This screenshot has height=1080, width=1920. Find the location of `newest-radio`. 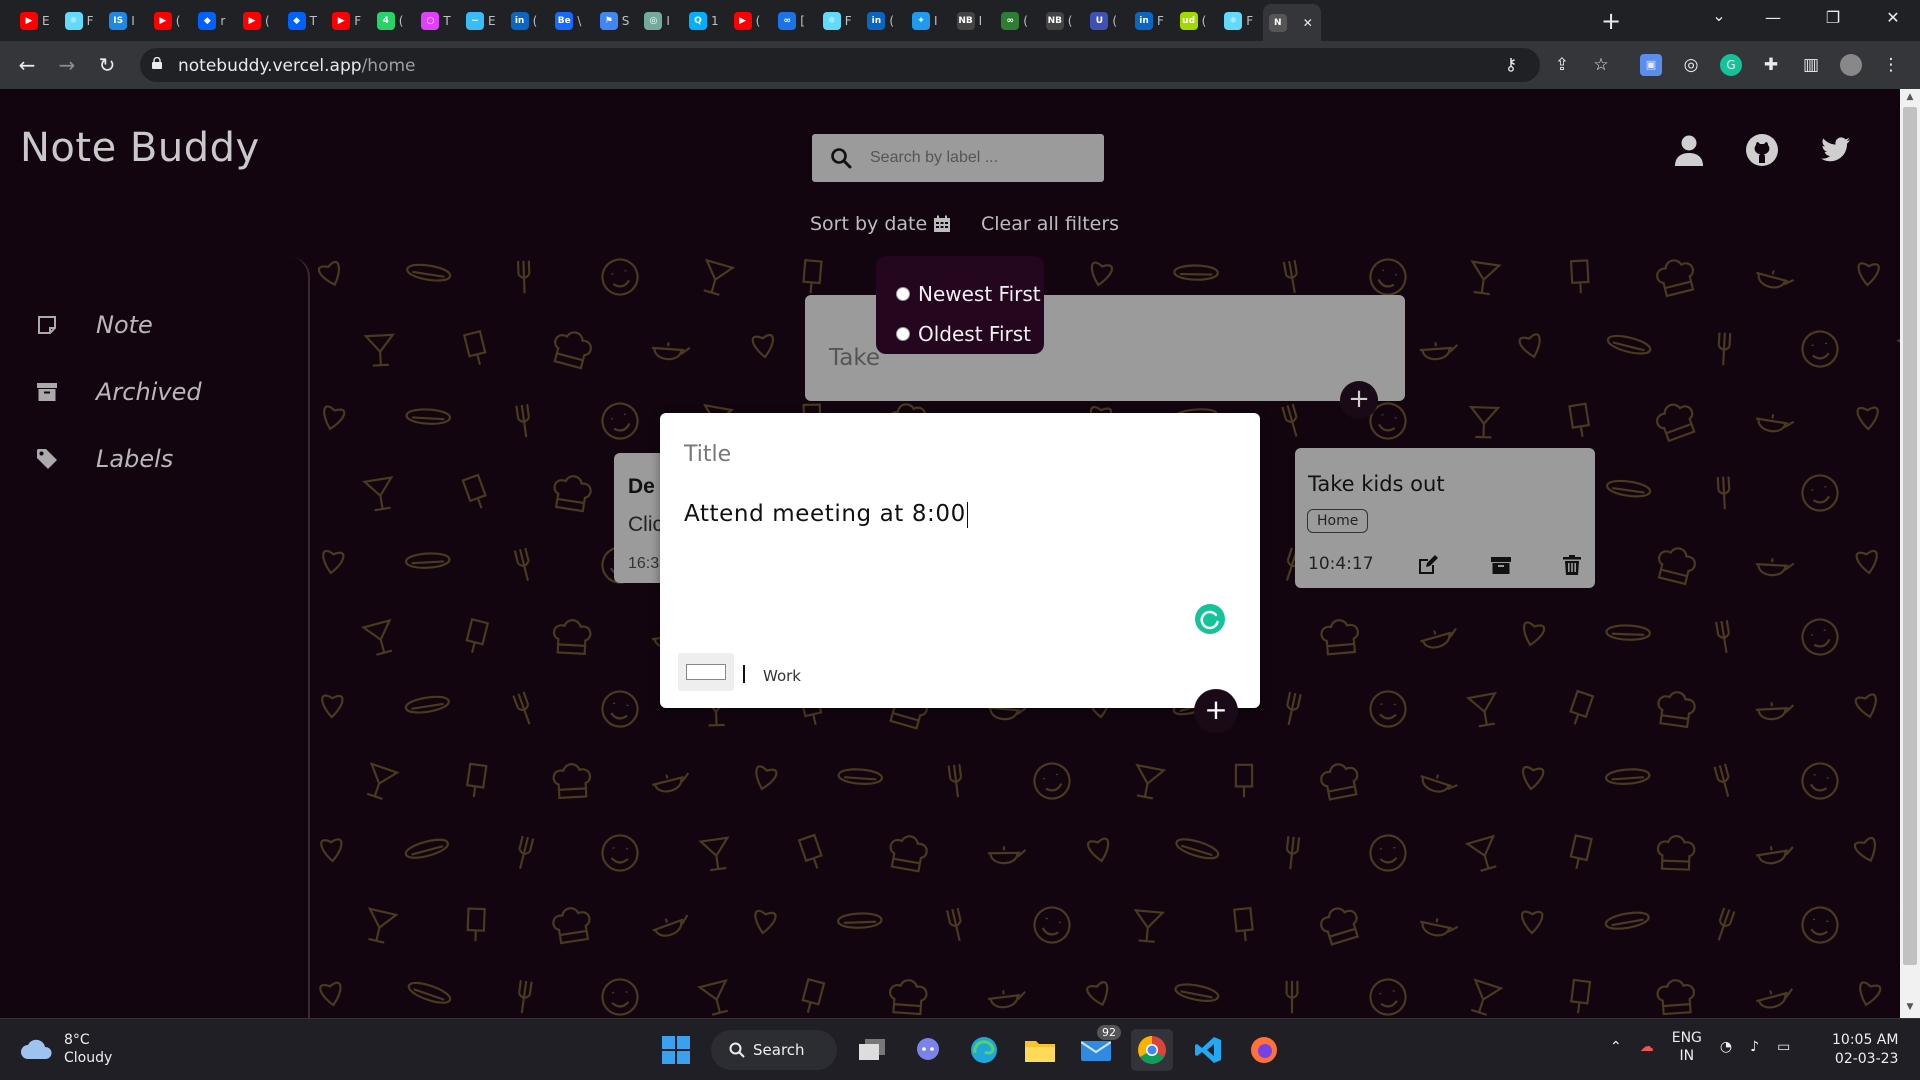

newest-radio is located at coordinates (903, 294).